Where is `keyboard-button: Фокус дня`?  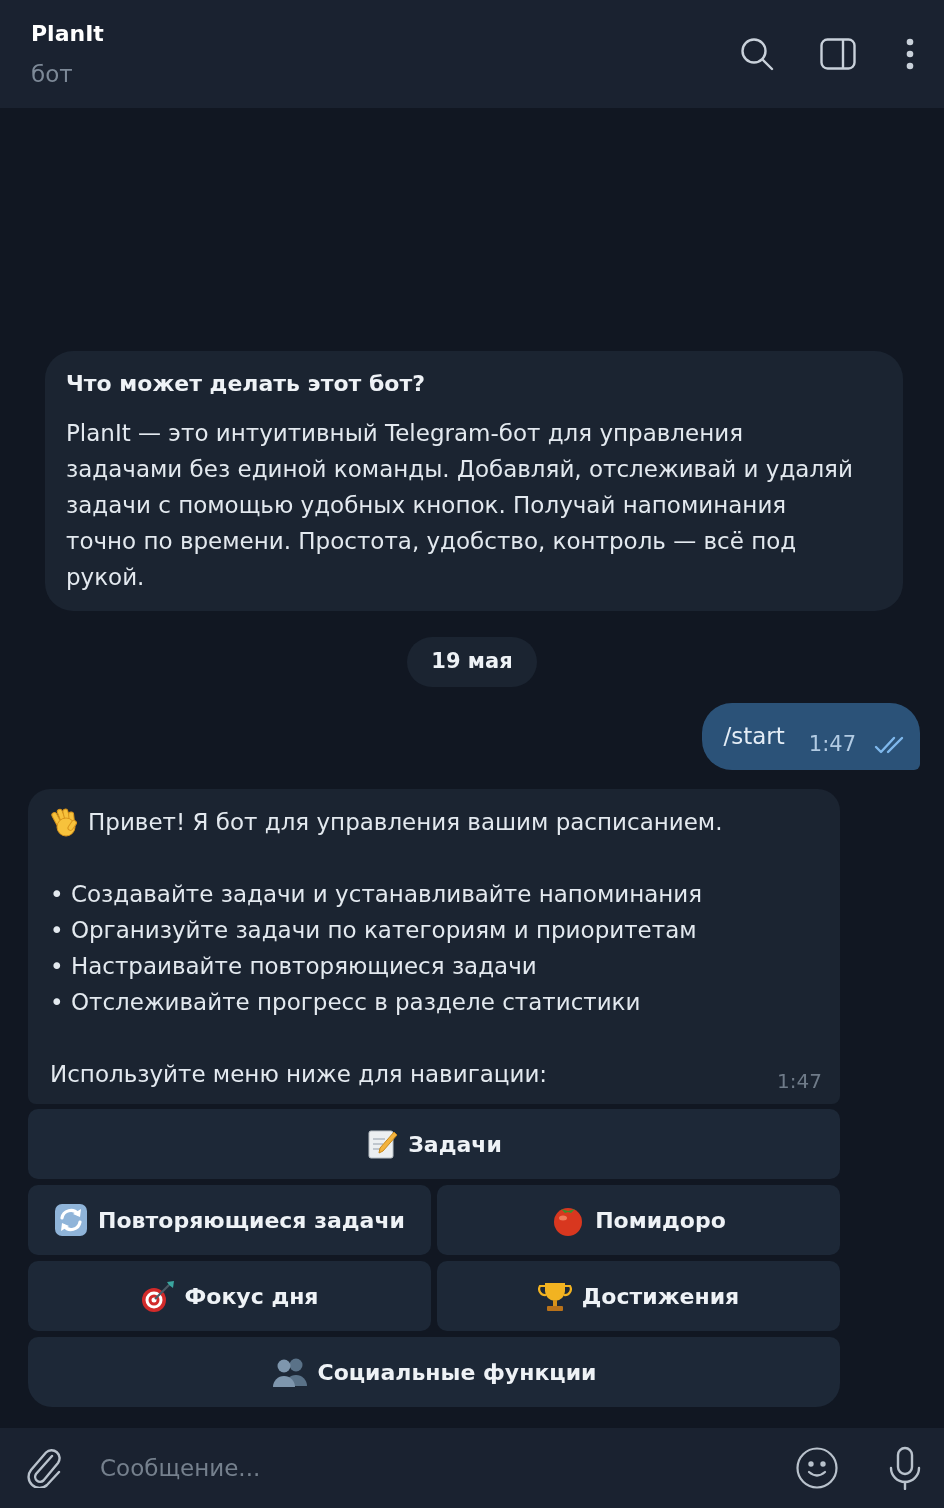
keyboard-button: Фокус дня is located at coordinates (229, 1296).